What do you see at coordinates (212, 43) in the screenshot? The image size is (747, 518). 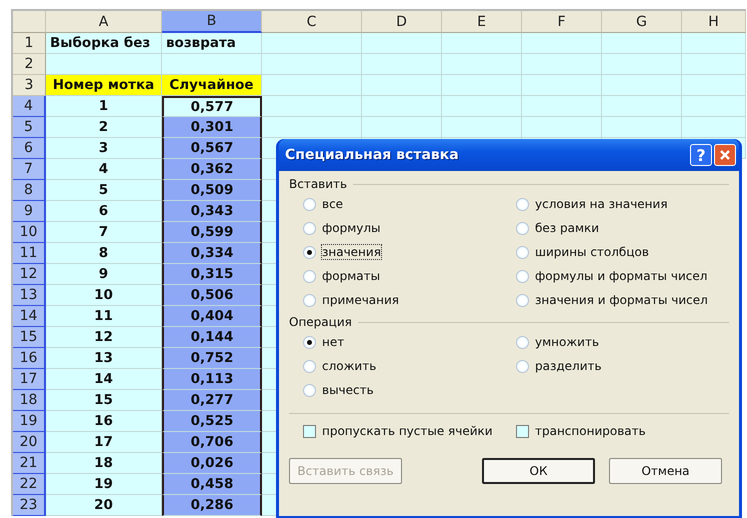 I see `table-cell: возврата` at bounding box center [212, 43].